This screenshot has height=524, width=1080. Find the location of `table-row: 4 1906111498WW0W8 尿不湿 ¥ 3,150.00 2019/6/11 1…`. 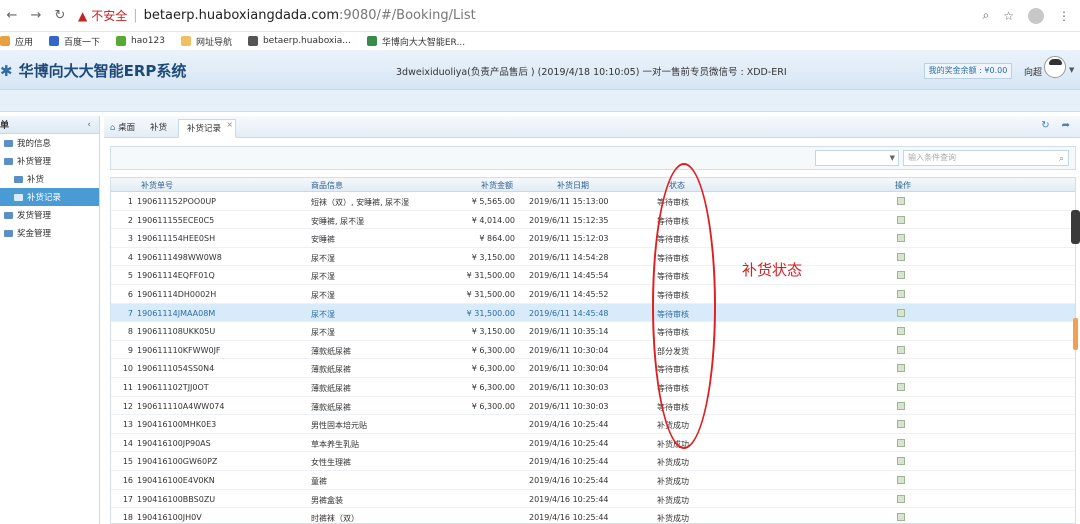

table-row: 4 1906111498WW0W8 尿不湿 ¥ 3,150.00 2019/6/11 1… is located at coordinates (593, 257).